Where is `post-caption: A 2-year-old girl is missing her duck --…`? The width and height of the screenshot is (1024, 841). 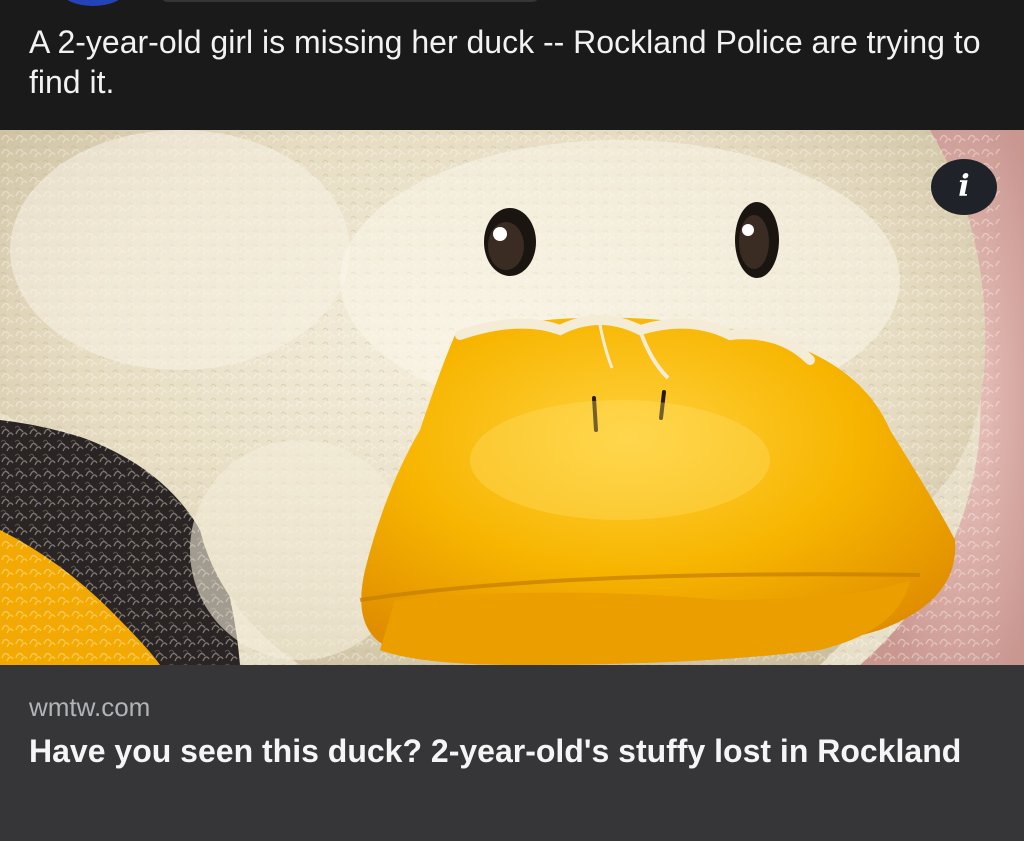
post-caption: A 2-year-old girl is missing her duck --… is located at coordinates (505, 62).